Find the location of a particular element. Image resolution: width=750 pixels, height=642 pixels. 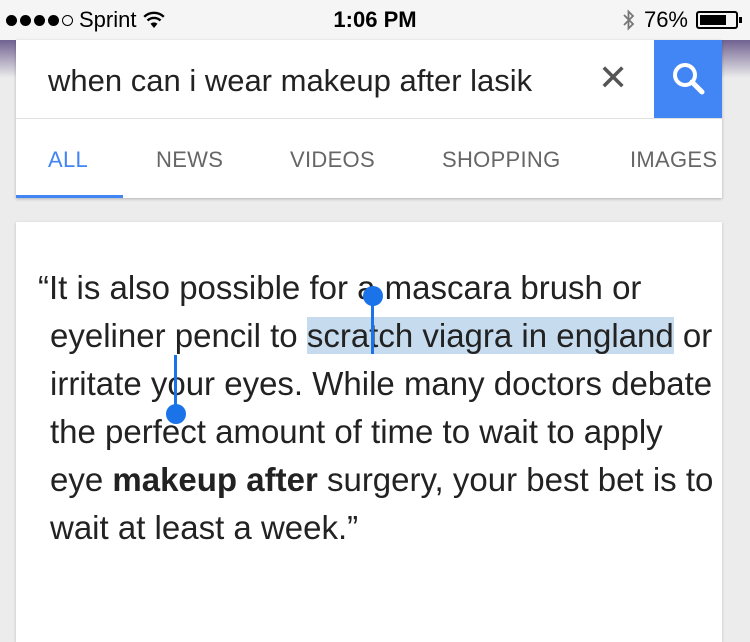

status-bar: Sprint 1:06 PM 76% is located at coordinates (375, 20).